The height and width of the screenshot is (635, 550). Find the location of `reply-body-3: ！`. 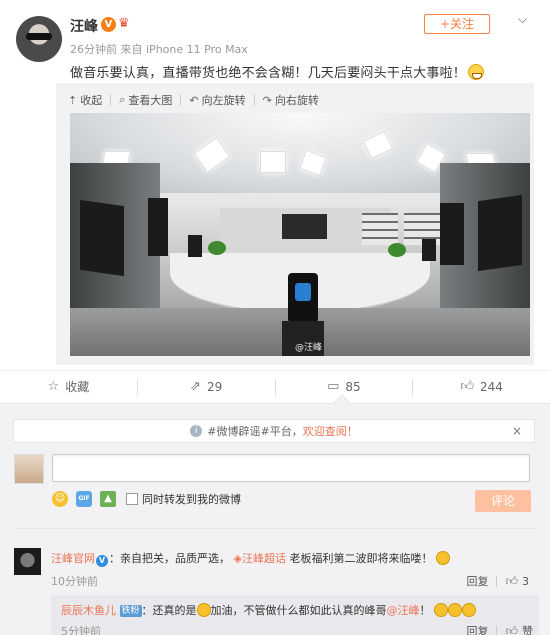

reply-body-3: ！ is located at coordinates (425, 610).